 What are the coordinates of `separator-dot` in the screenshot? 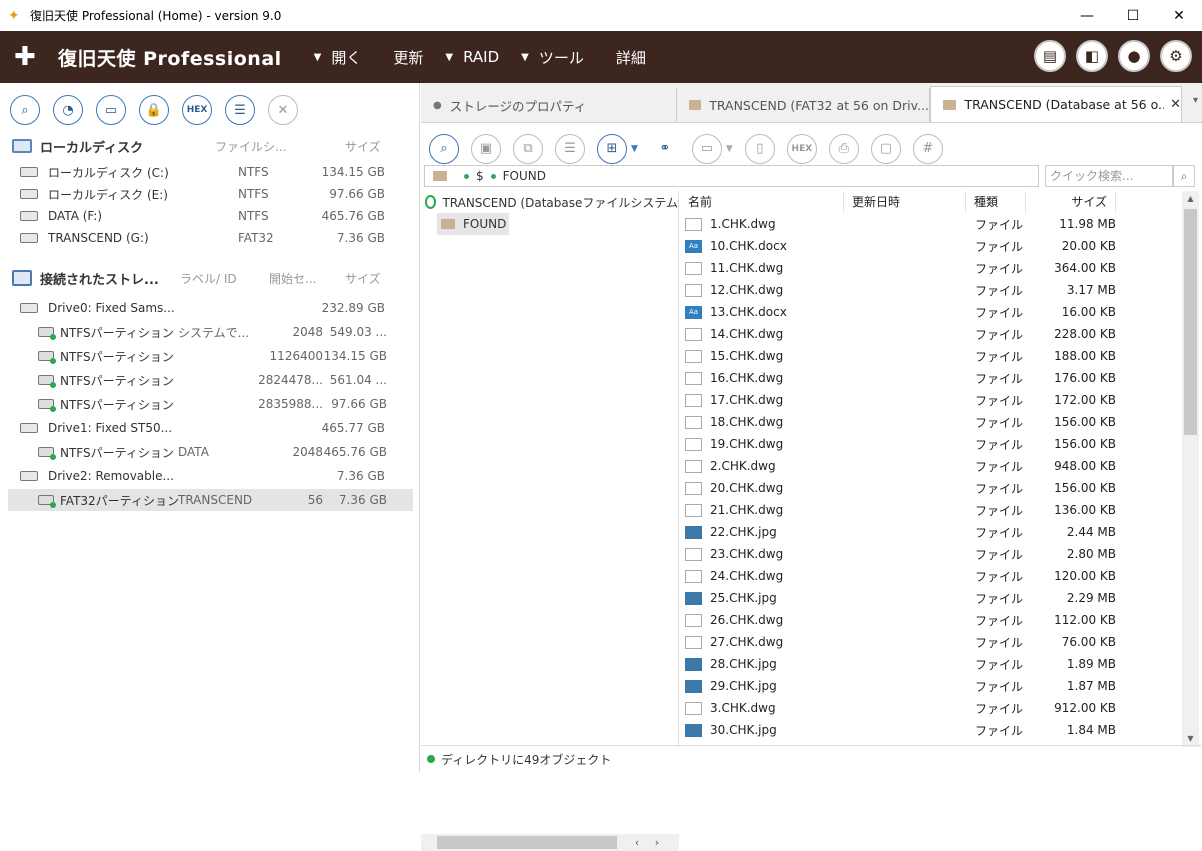 It's located at (493, 176).